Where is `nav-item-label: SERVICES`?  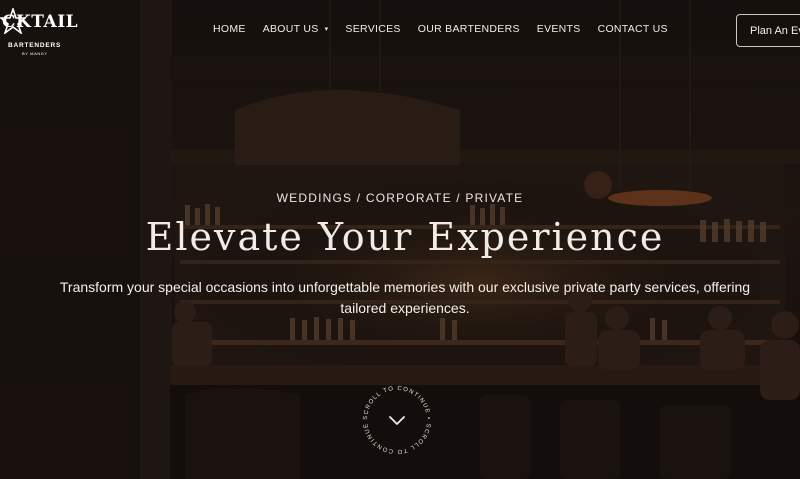 nav-item-label: SERVICES is located at coordinates (373, 29).